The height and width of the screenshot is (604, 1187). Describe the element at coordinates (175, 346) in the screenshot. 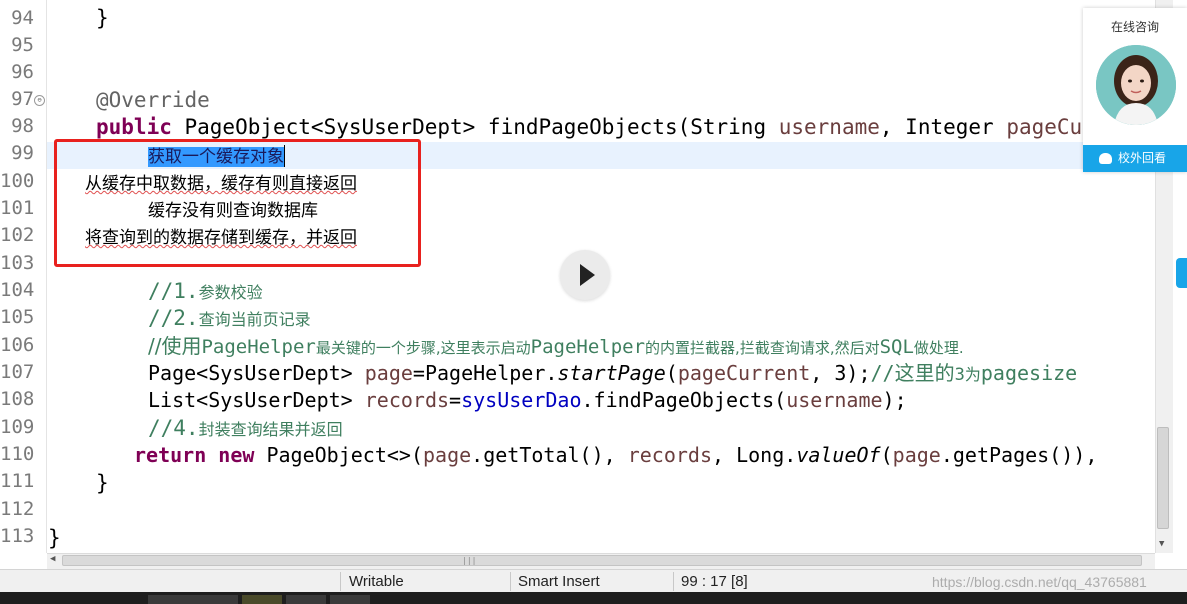

I see `comment-text: //使用` at that location.